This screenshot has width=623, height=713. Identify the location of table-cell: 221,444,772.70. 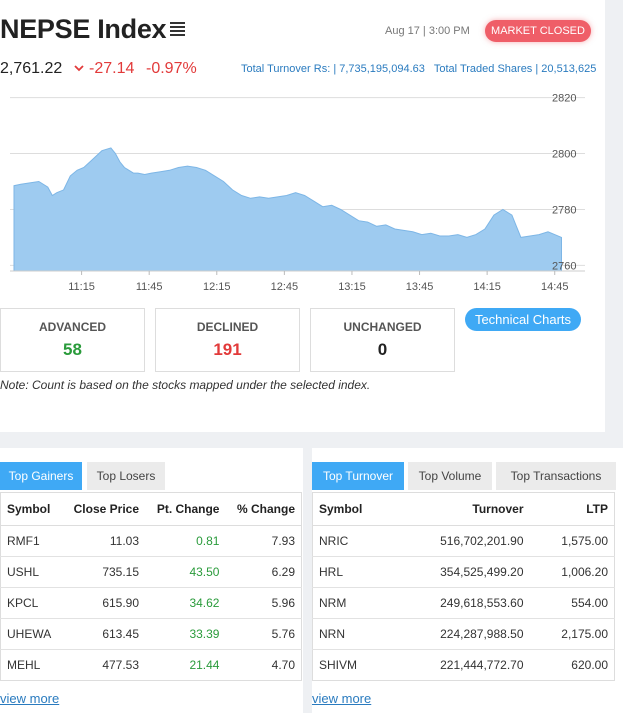
(461, 665).